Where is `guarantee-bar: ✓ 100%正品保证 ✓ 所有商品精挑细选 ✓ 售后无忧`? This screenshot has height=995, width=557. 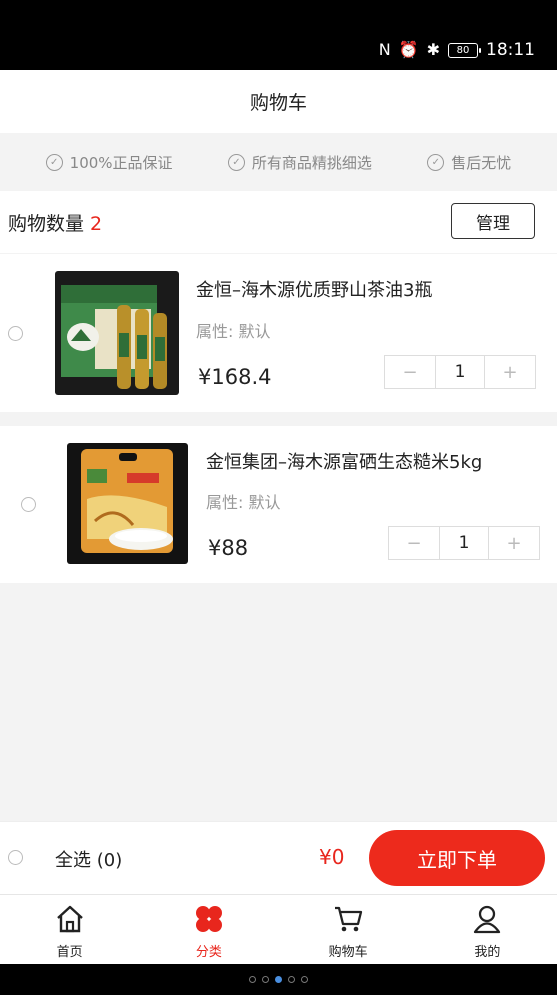 guarantee-bar: ✓ 100%正品保证 ✓ 所有商品精挑细选 ✓ 售后无忧 is located at coordinates (278, 162).